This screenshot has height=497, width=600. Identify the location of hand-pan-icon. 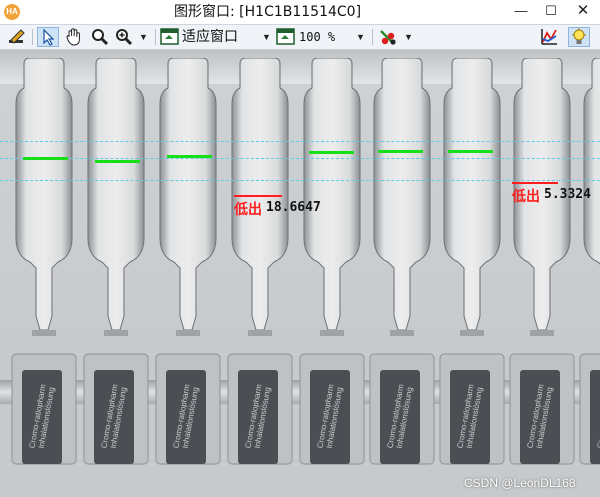
(74, 37).